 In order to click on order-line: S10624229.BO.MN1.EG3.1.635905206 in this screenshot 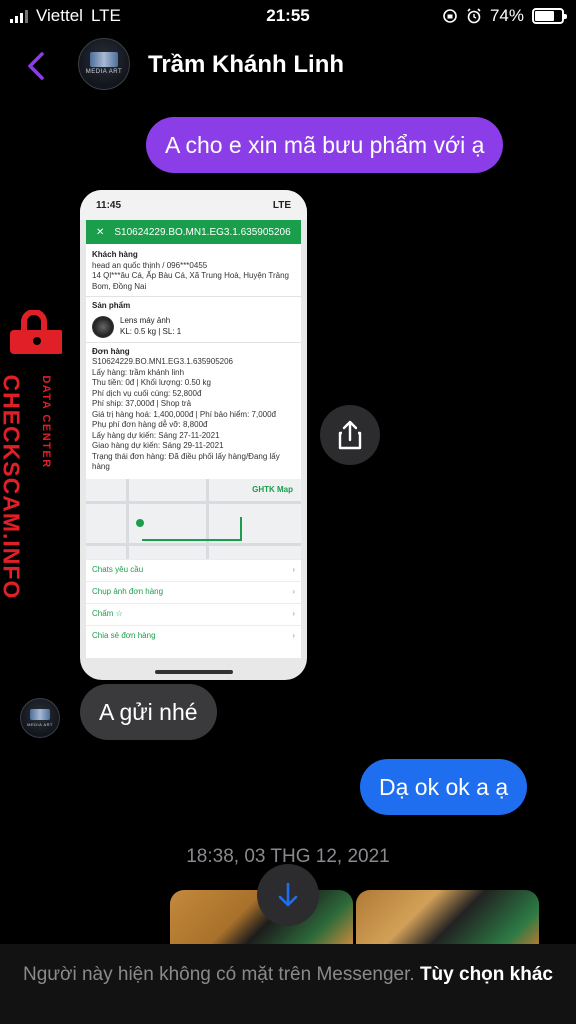, I will do `click(162, 361)`.